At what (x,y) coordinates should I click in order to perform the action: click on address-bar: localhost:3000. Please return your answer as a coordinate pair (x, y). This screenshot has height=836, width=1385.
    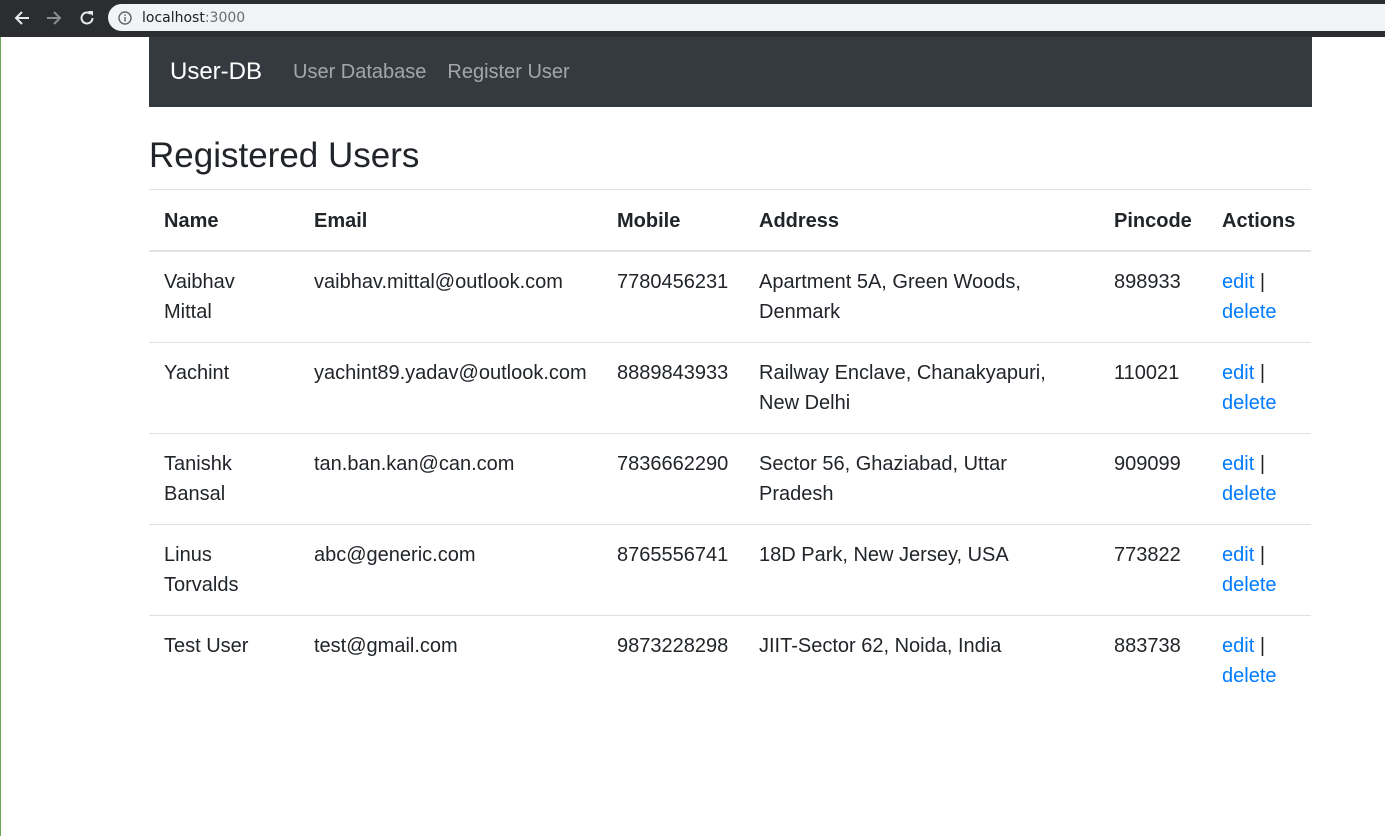
    Looking at the image, I should click on (746, 17).